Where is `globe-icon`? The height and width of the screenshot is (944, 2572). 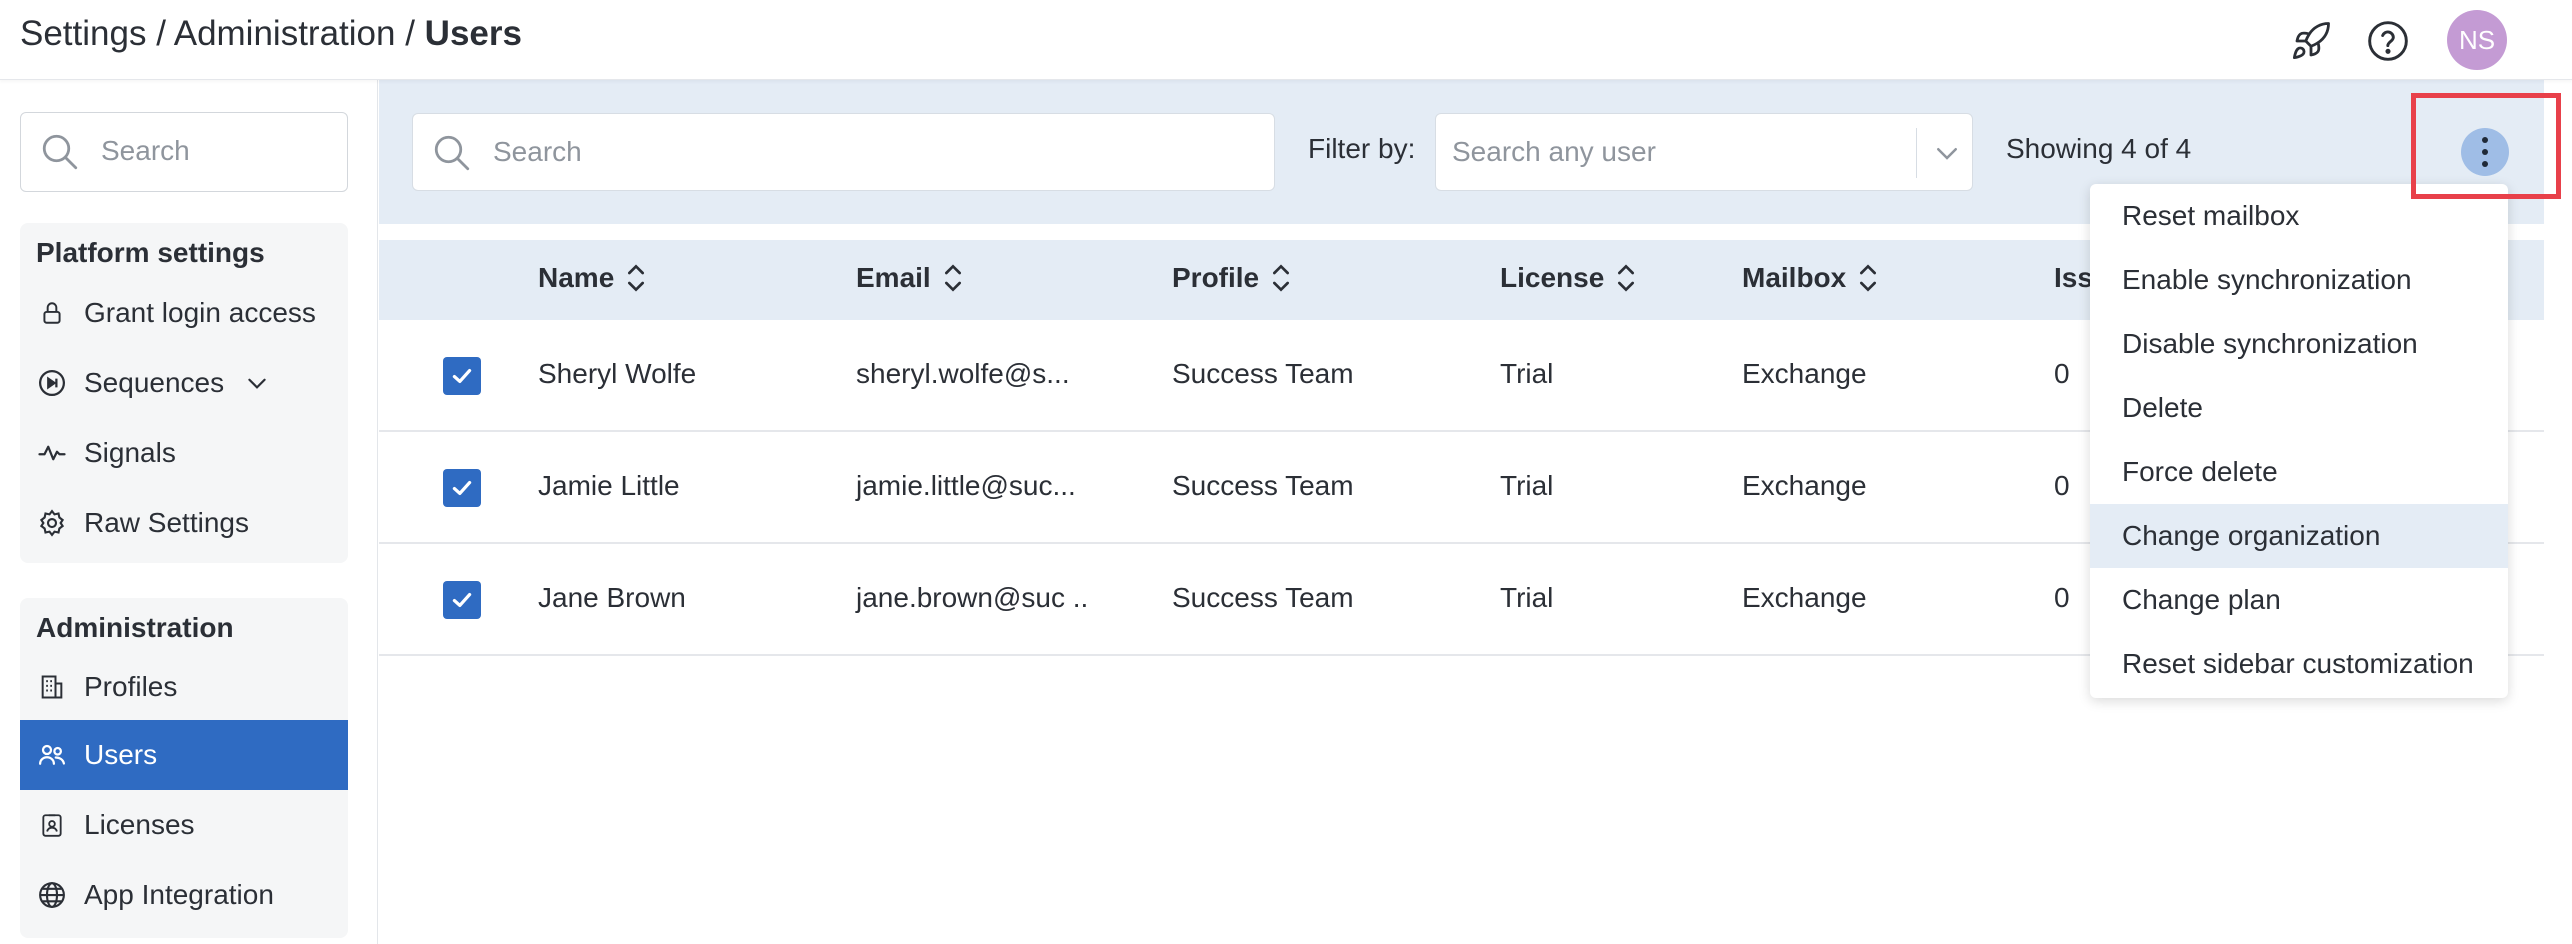
globe-icon is located at coordinates (52, 895).